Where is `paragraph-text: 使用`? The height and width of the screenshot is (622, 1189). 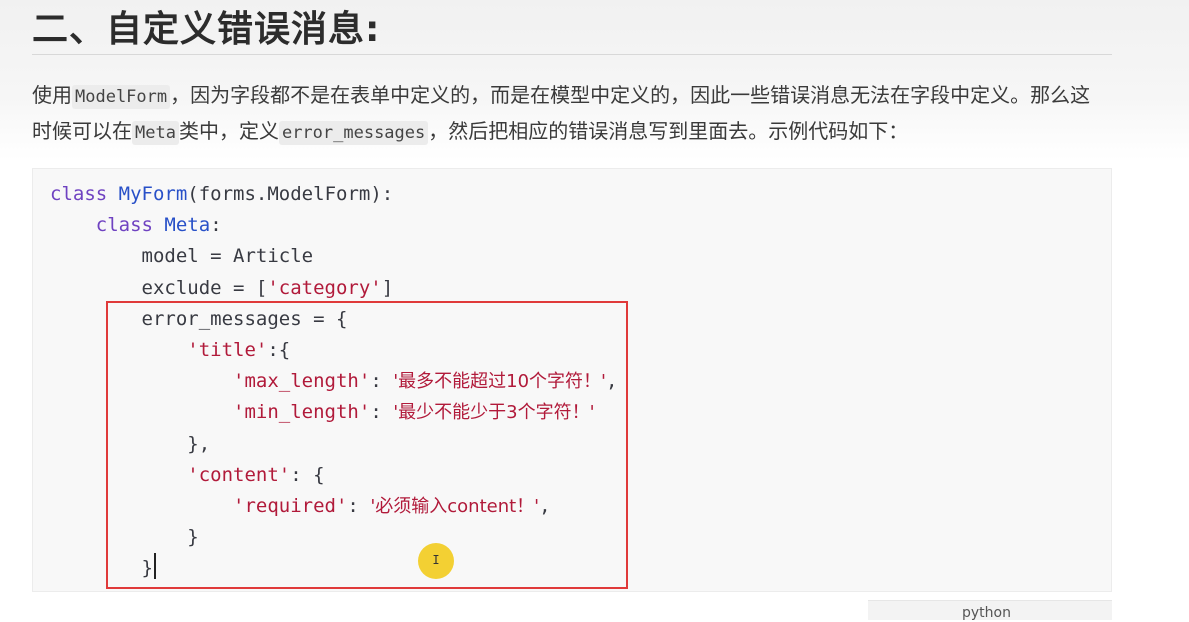
paragraph-text: 使用 is located at coordinates (52, 95).